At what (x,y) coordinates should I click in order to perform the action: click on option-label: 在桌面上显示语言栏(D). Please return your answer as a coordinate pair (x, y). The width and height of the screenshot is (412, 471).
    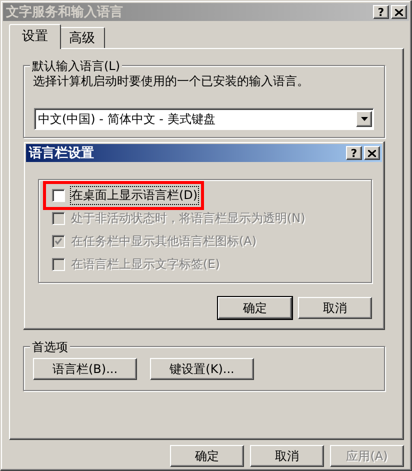
    Looking at the image, I should click on (134, 195).